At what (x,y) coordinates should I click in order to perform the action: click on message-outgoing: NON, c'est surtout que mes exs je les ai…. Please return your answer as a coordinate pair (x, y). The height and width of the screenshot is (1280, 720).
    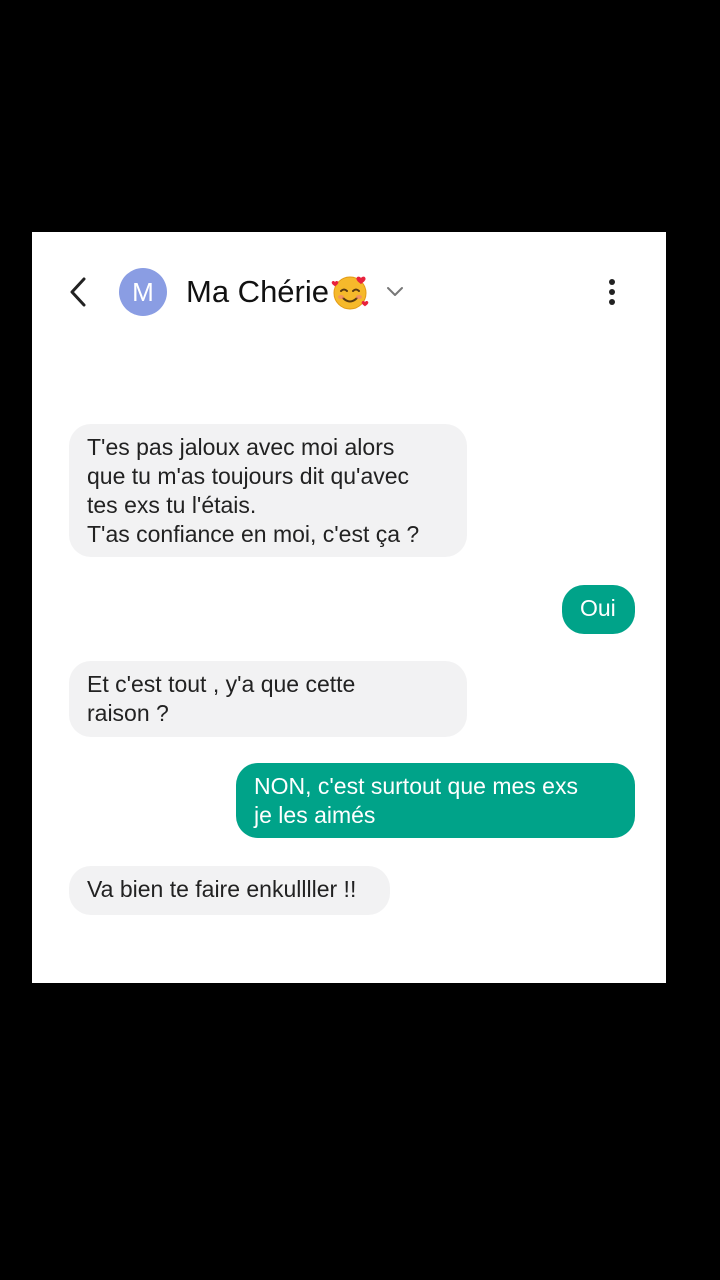
    Looking at the image, I should click on (435, 800).